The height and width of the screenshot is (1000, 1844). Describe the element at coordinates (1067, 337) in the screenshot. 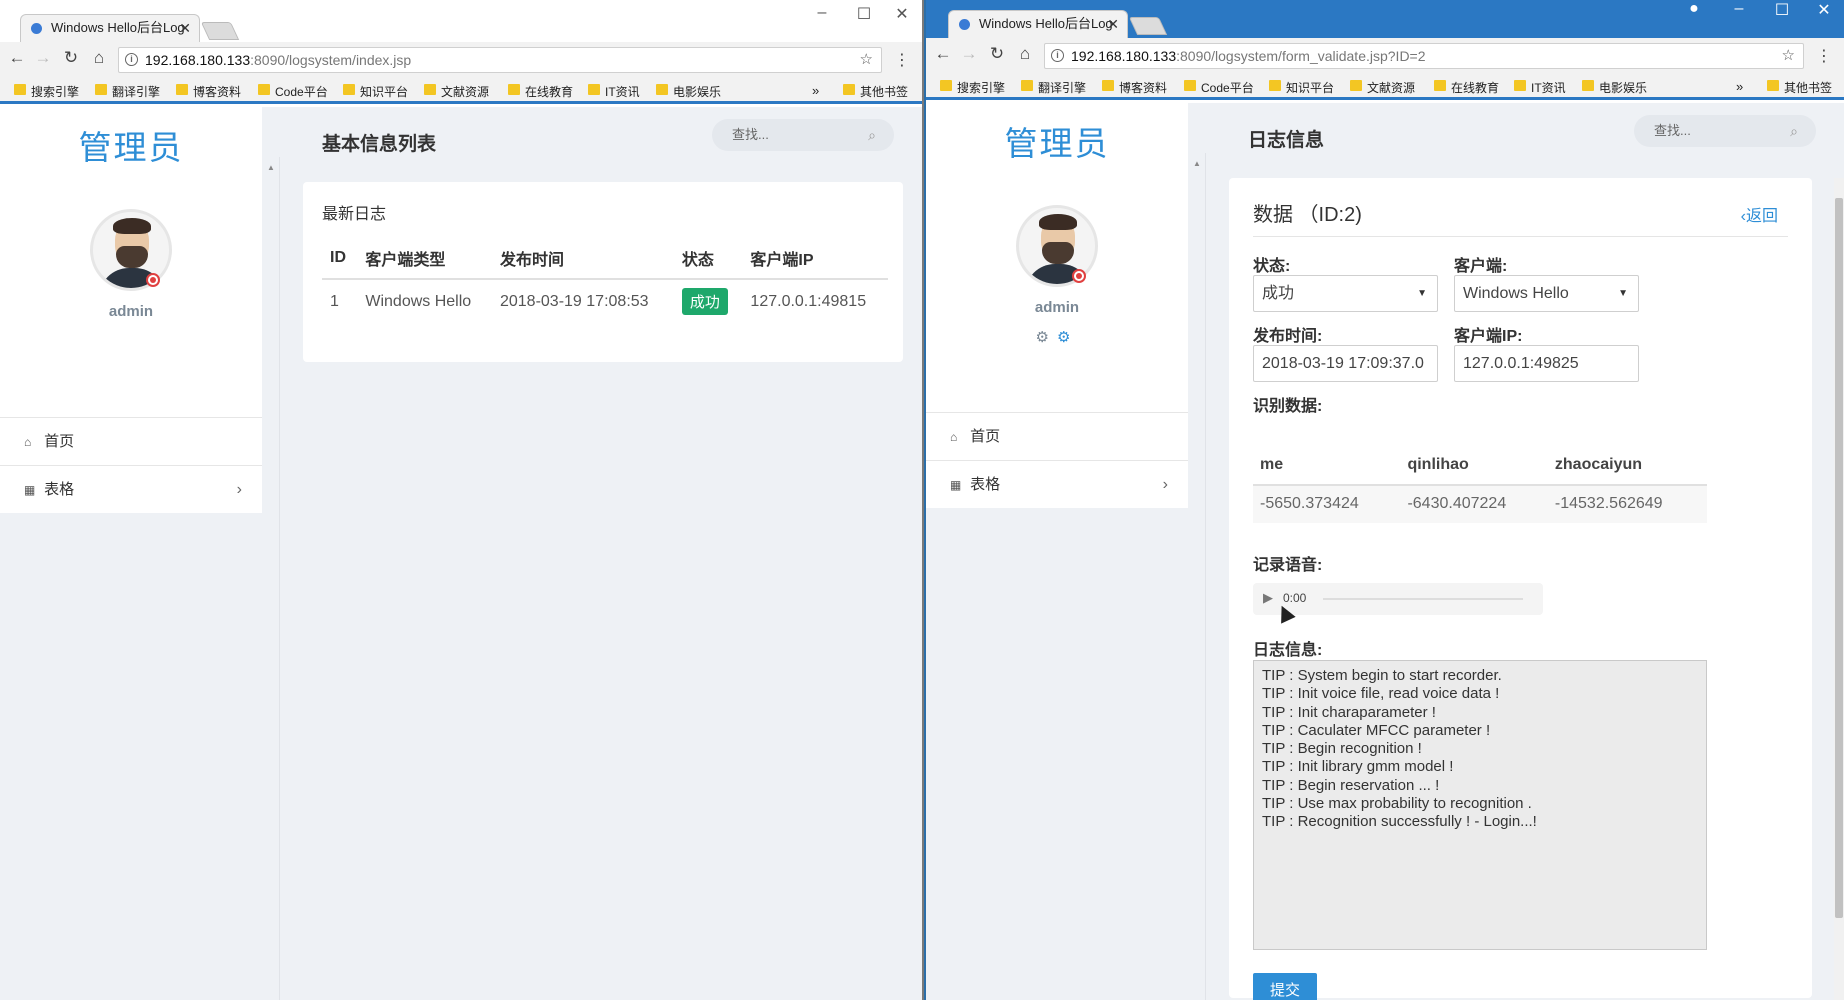

I see `config-gear-icon: ⚙` at that location.